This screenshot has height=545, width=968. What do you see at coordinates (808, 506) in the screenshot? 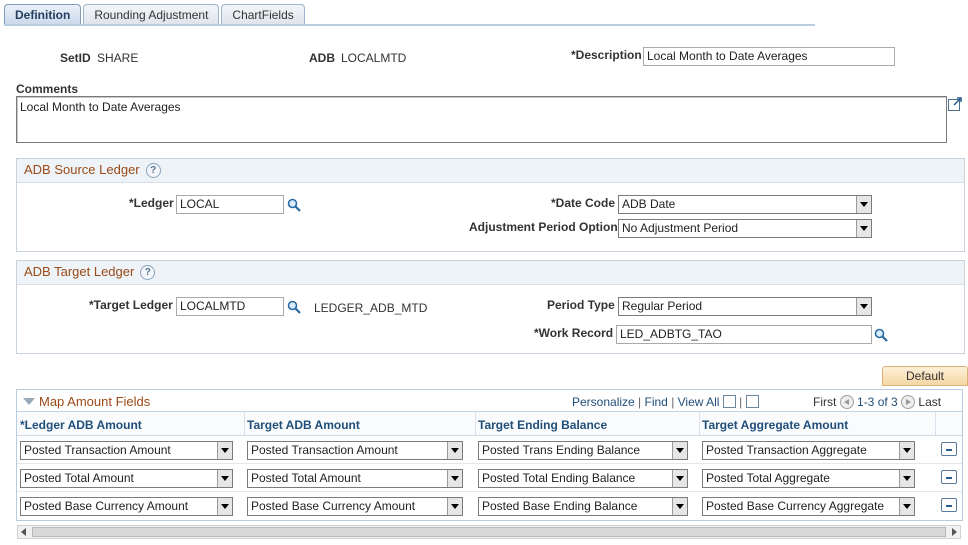
I see `target-aggregate-amount-select: Posted Base Currency Aggregate` at bounding box center [808, 506].